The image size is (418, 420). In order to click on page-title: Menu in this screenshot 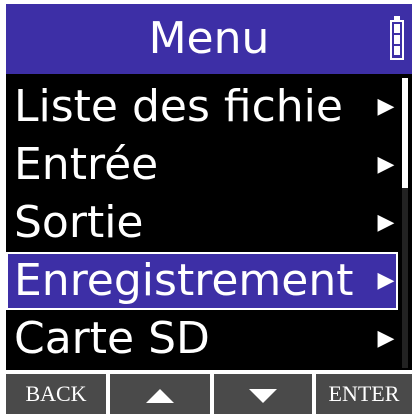, I will do `click(209, 38)`.